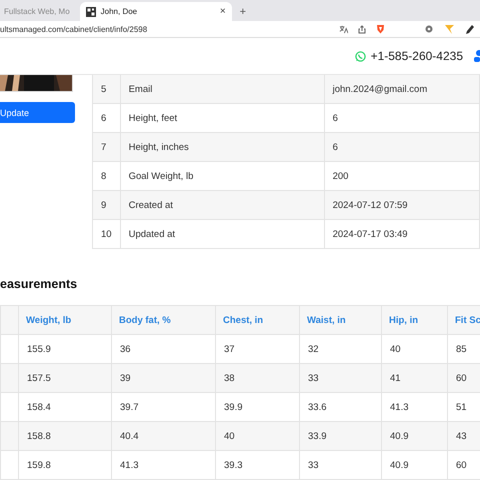  I want to click on whatsapp-icon, so click(360, 56).